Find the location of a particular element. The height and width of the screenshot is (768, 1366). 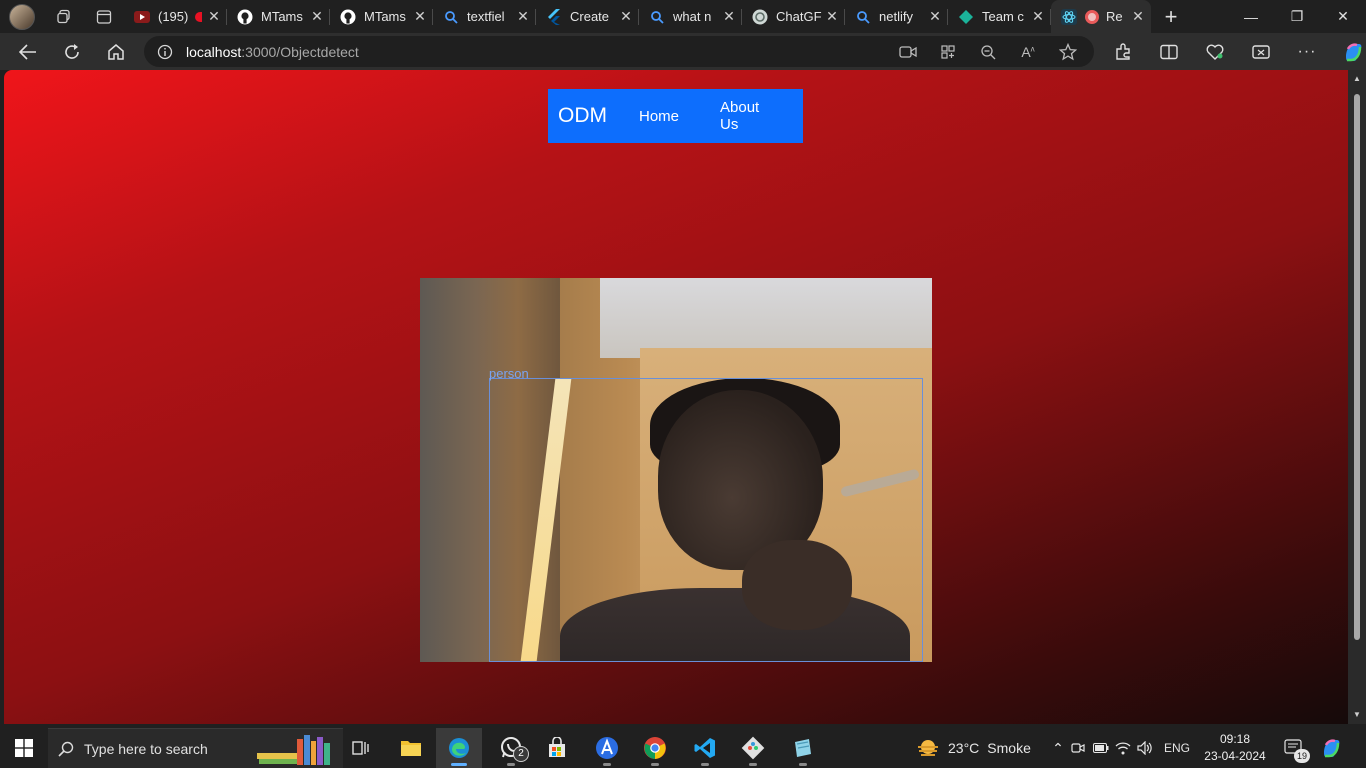

copilot-taskbar-icon is located at coordinates (1332, 748).